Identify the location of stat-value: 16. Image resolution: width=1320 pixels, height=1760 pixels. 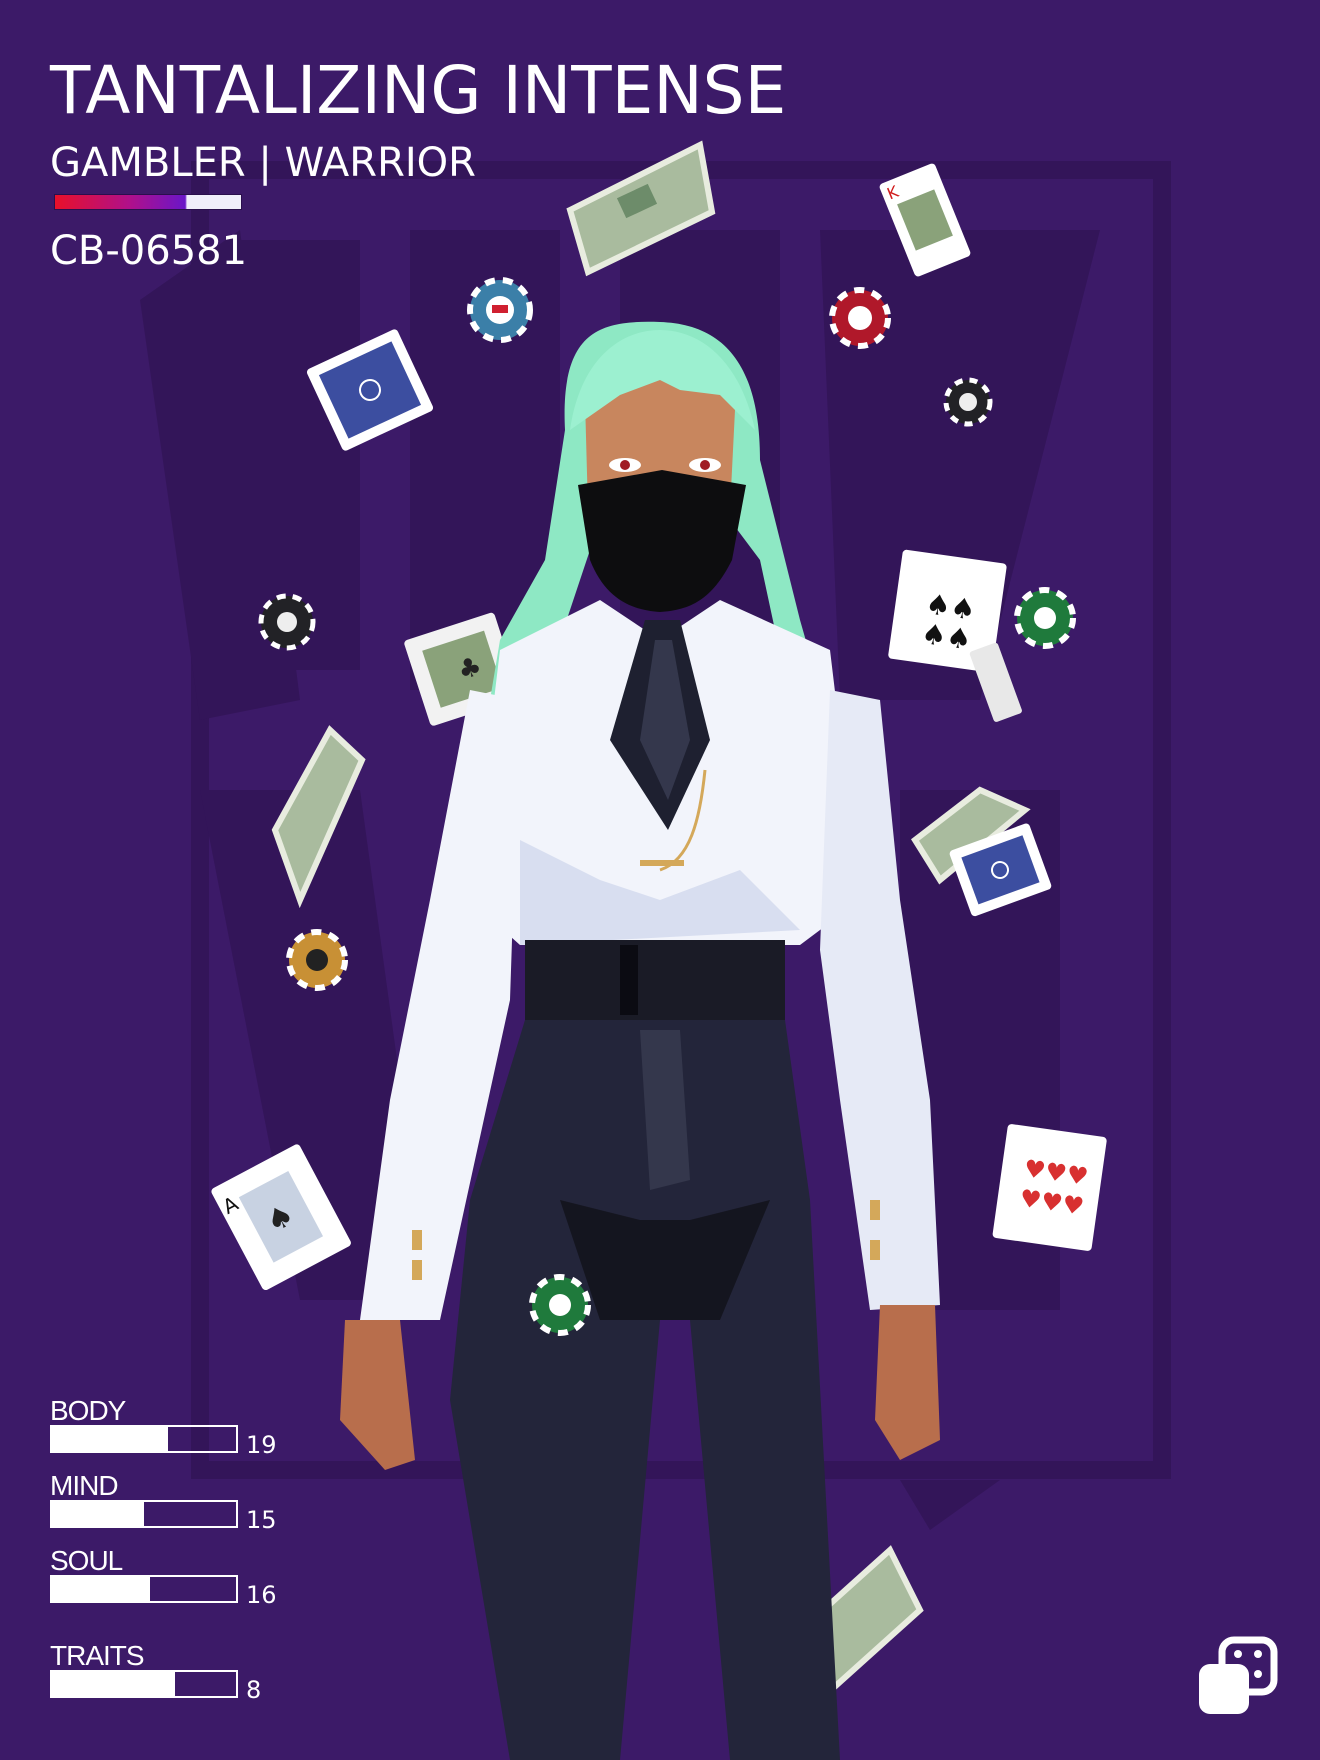
(261, 1595).